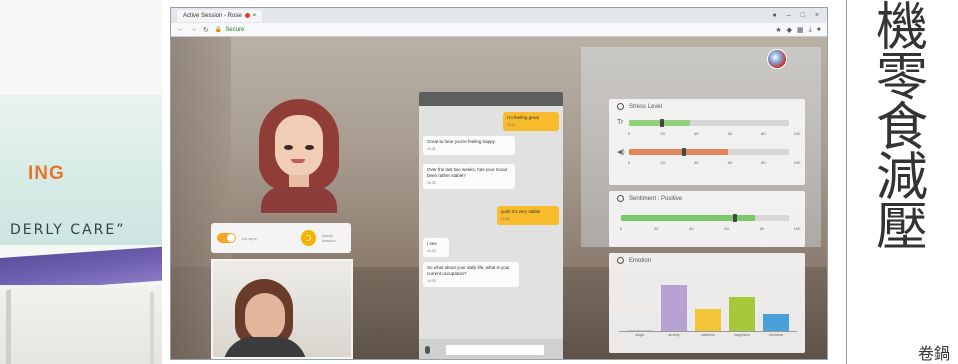 The height and width of the screenshot is (364, 958). Describe the element at coordinates (777, 59) in the screenshot. I see `profile-avatar-icon` at that location.